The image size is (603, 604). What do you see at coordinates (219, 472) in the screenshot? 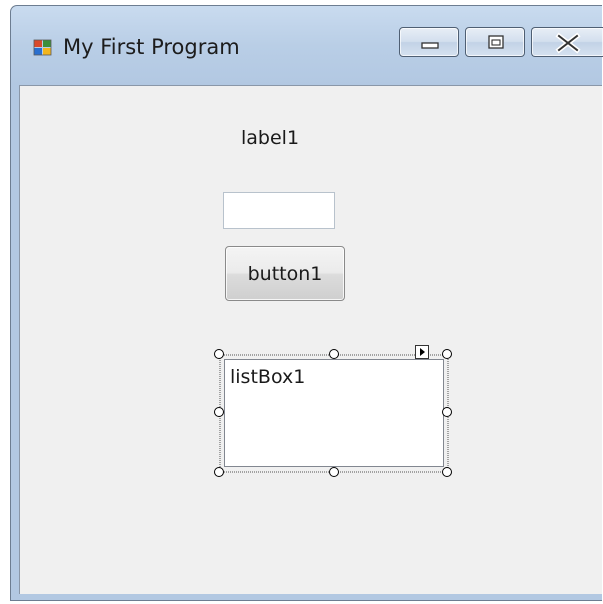
I see `resize-handle-bottom-left` at bounding box center [219, 472].